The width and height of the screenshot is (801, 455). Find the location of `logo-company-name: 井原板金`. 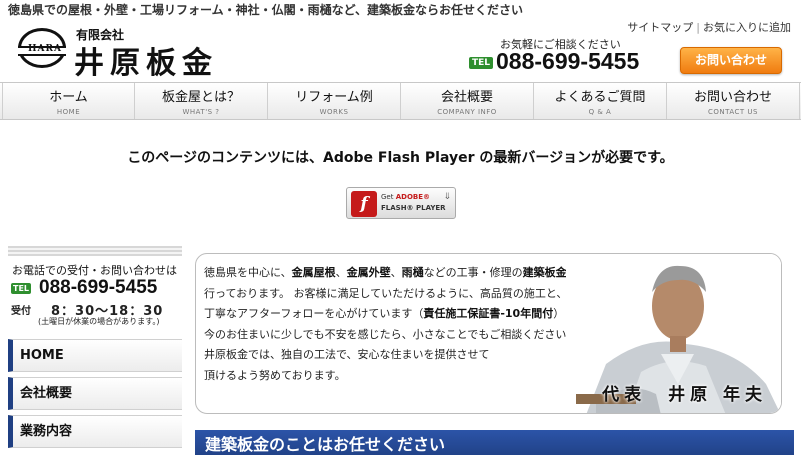

logo-company-name: 井原板金 is located at coordinates (146, 63).